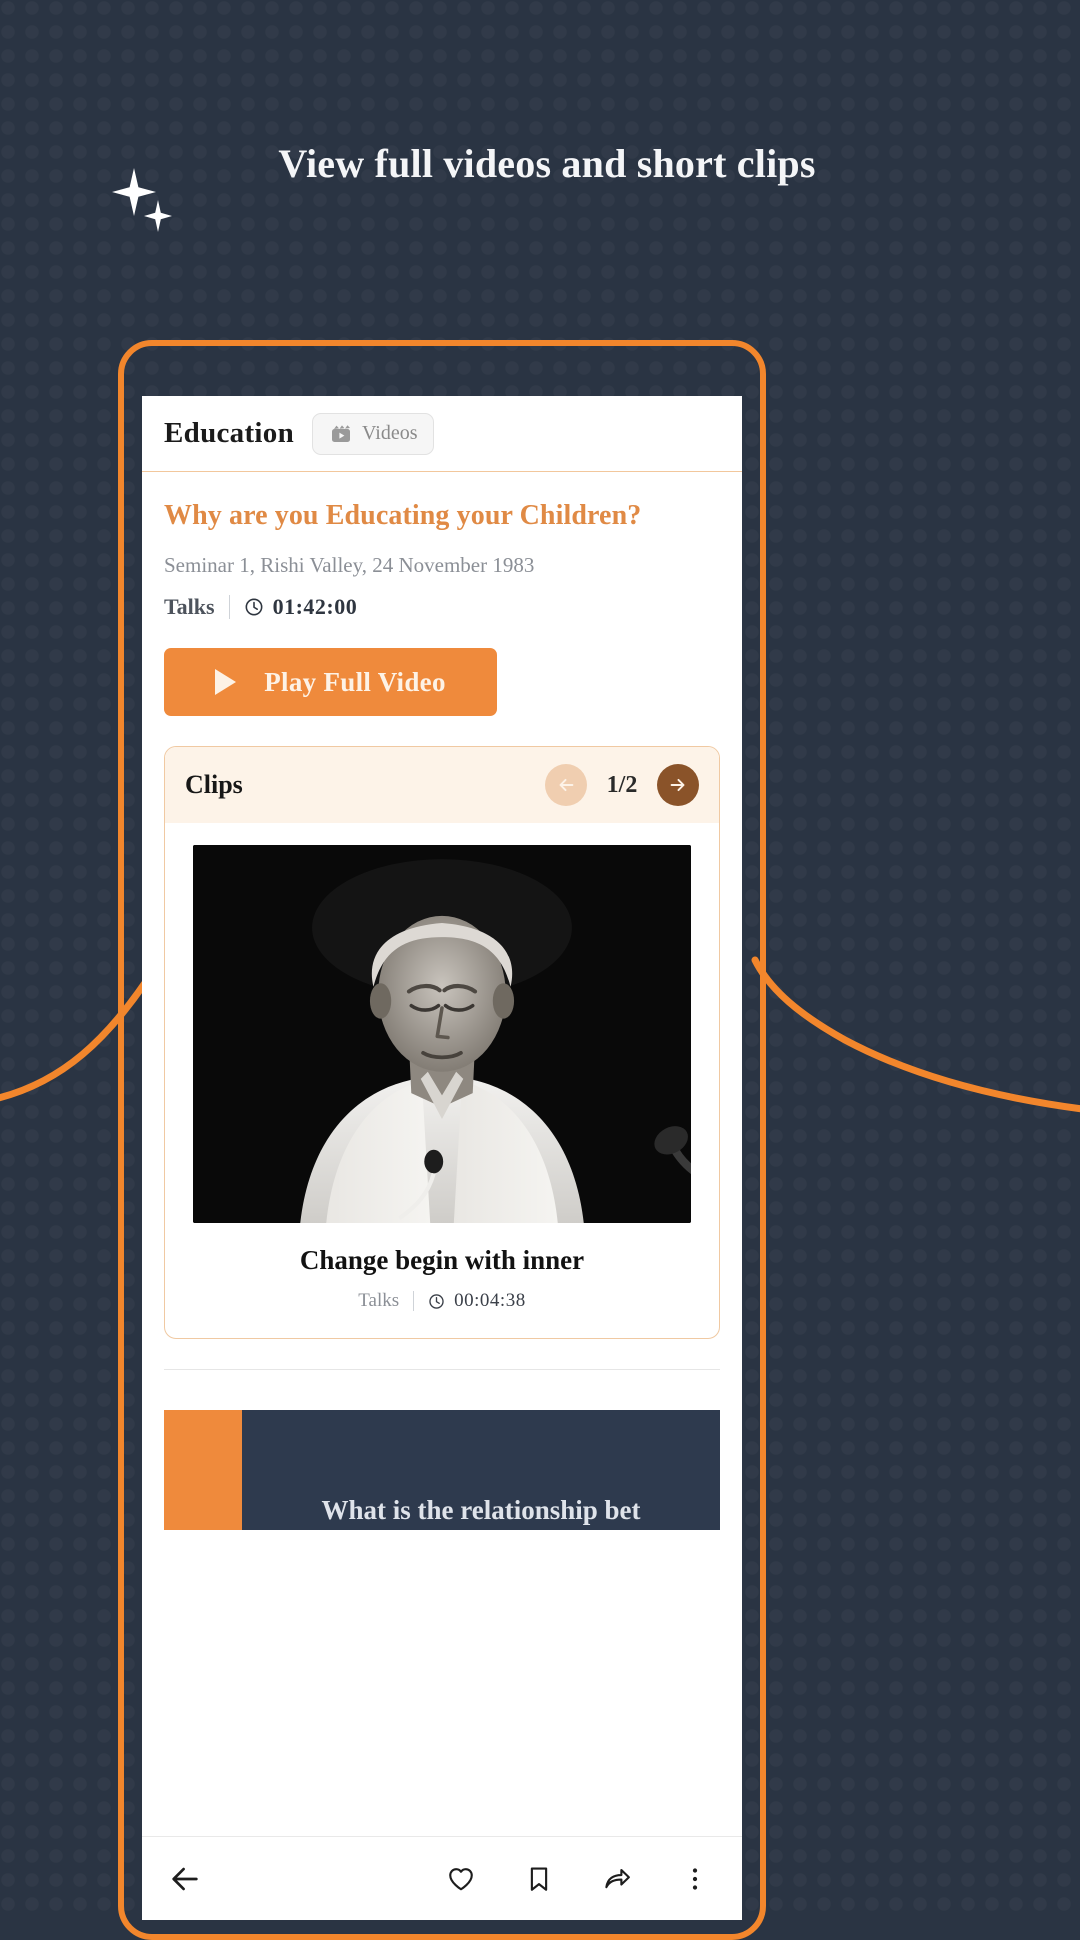 The height and width of the screenshot is (1940, 1080). I want to click on clips-page-indicator: 1/2, so click(622, 784).